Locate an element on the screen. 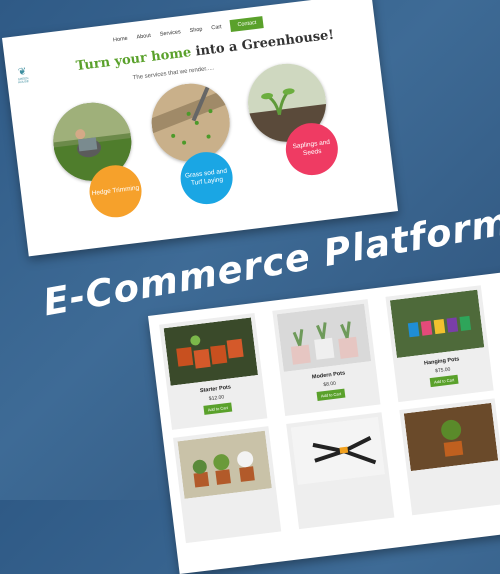 The width and height of the screenshot is (500, 574). product-card: Hanging Pots $75.00 Add to Cart is located at coordinates (439, 344).